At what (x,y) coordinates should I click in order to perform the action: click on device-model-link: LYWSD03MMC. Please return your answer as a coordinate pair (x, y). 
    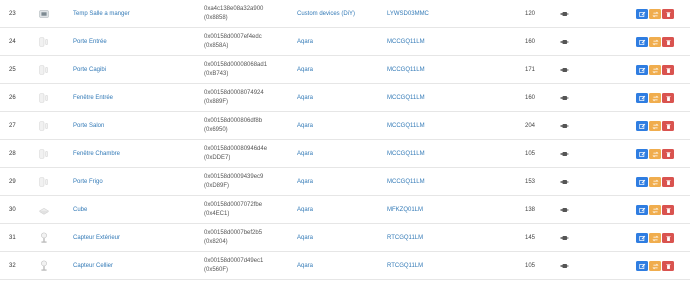
    Looking at the image, I should click on (427, 14).